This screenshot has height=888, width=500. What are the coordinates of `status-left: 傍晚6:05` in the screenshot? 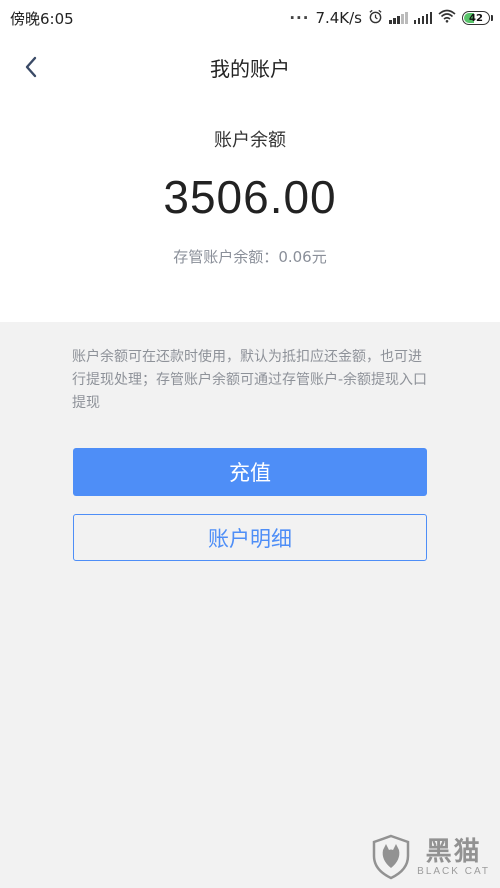 It's located at (42, 18).